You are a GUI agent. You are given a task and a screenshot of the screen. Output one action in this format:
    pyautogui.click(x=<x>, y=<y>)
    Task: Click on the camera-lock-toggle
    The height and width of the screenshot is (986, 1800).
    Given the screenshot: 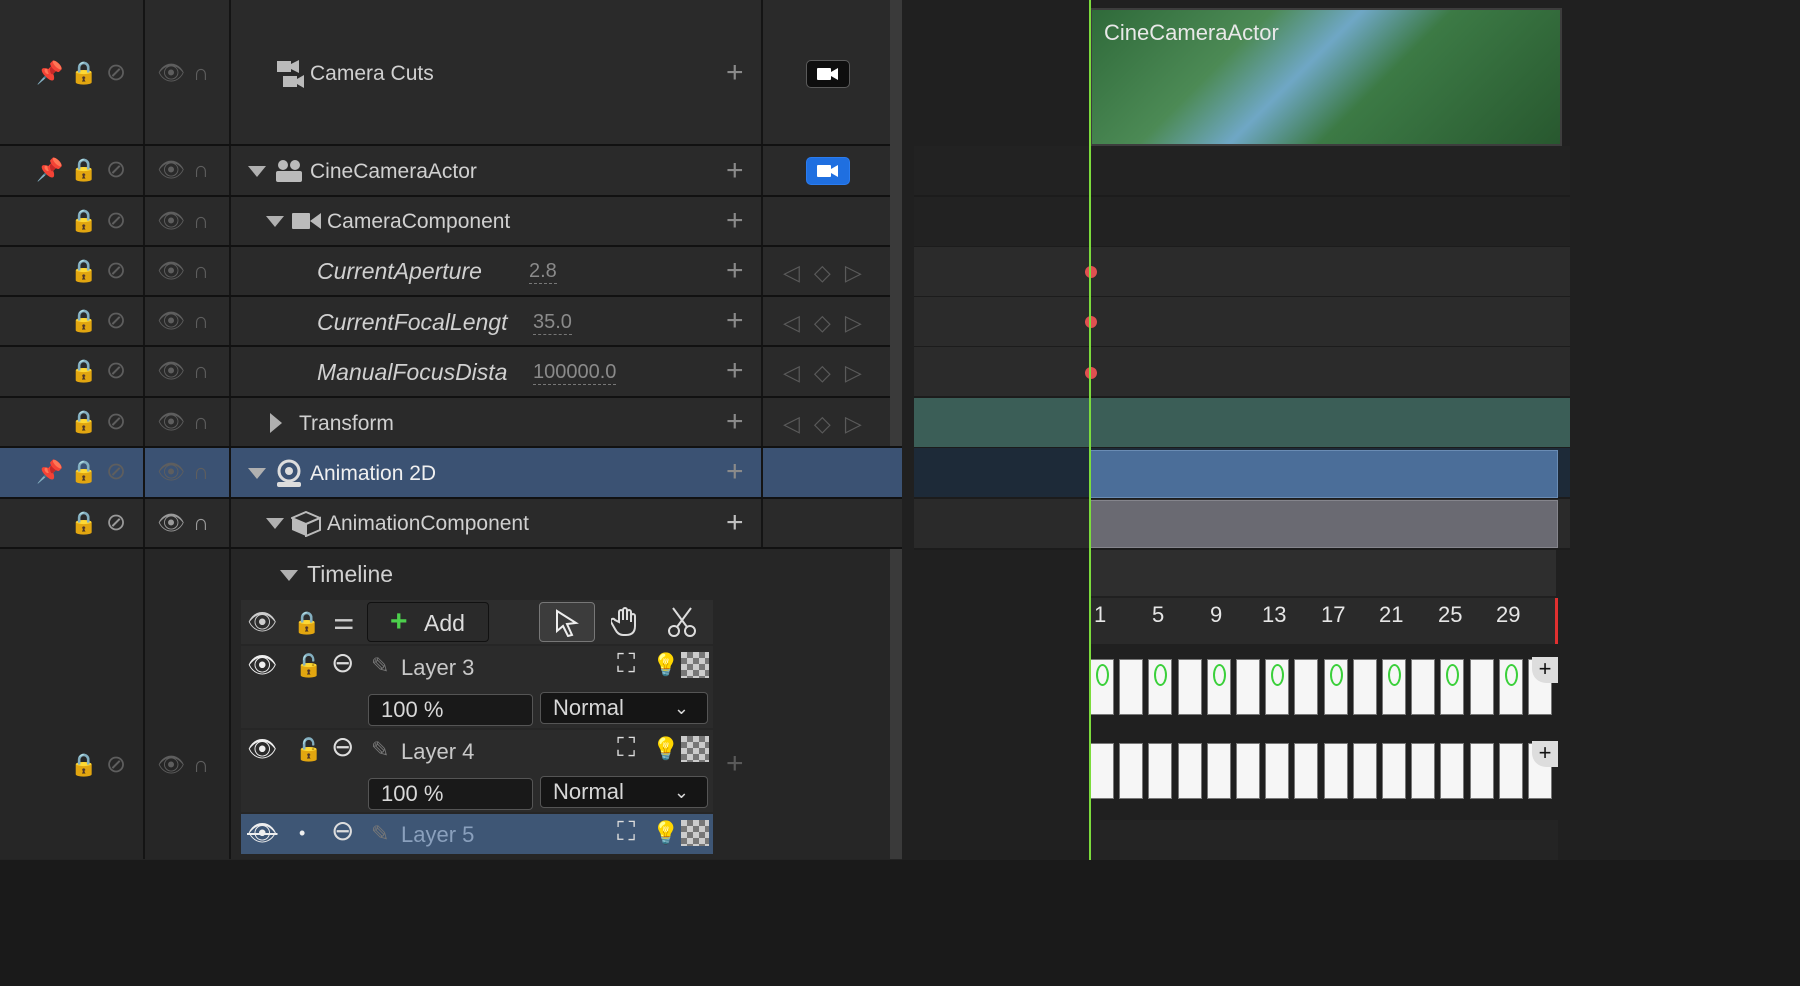 What is the action you would take?
    pyautogui.click(x=828, y=74)
    